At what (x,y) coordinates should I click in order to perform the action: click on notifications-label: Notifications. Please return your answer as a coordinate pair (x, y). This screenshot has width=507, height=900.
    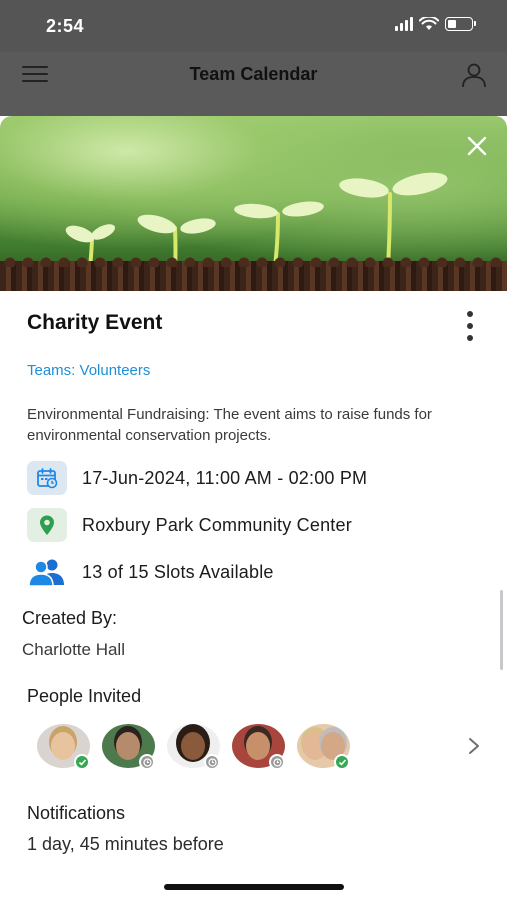
    Looking at the image, I should click on (76, 813).